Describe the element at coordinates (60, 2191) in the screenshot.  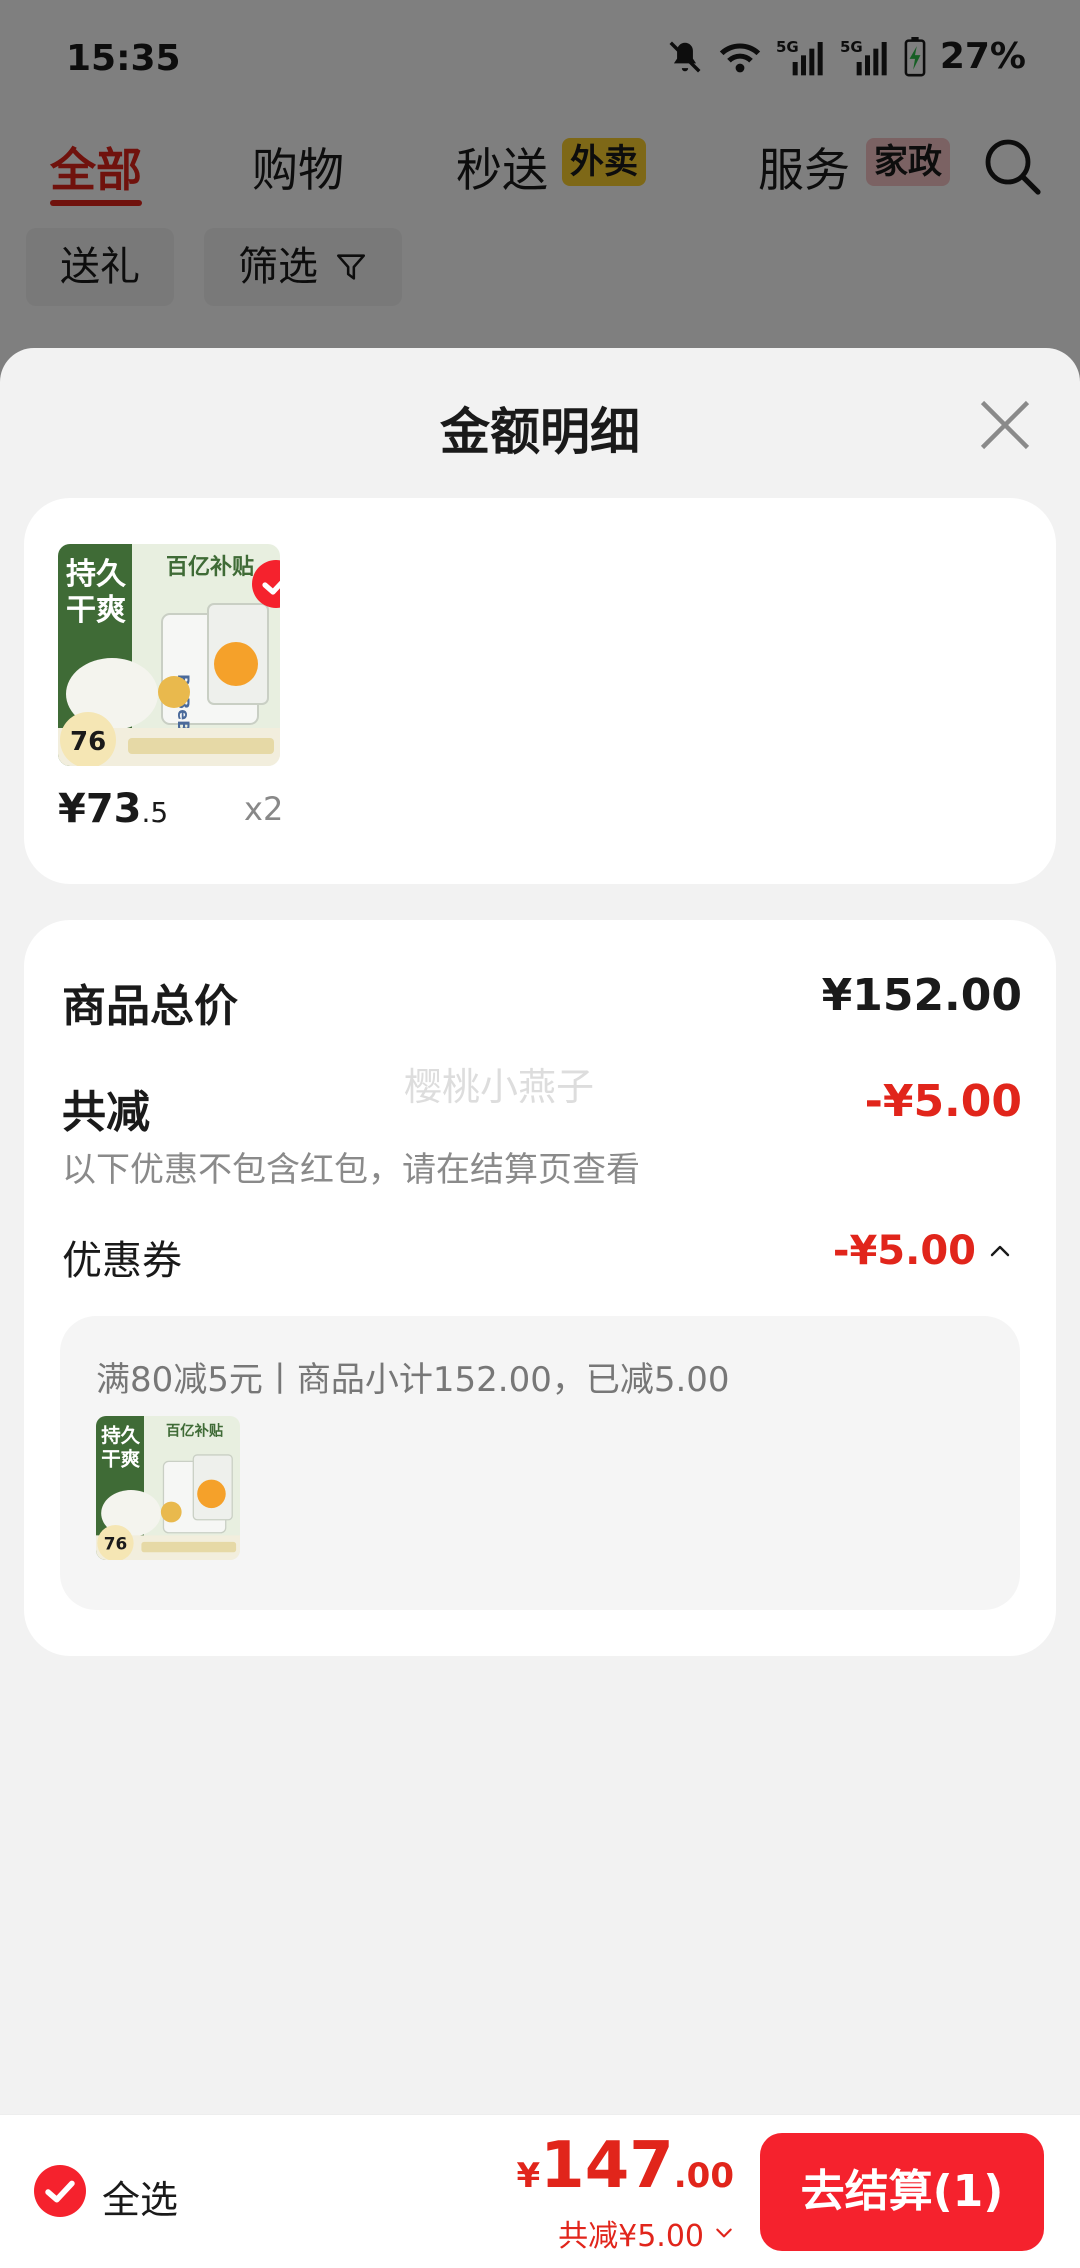
I see `select-all-checkbox-icon` at that location.